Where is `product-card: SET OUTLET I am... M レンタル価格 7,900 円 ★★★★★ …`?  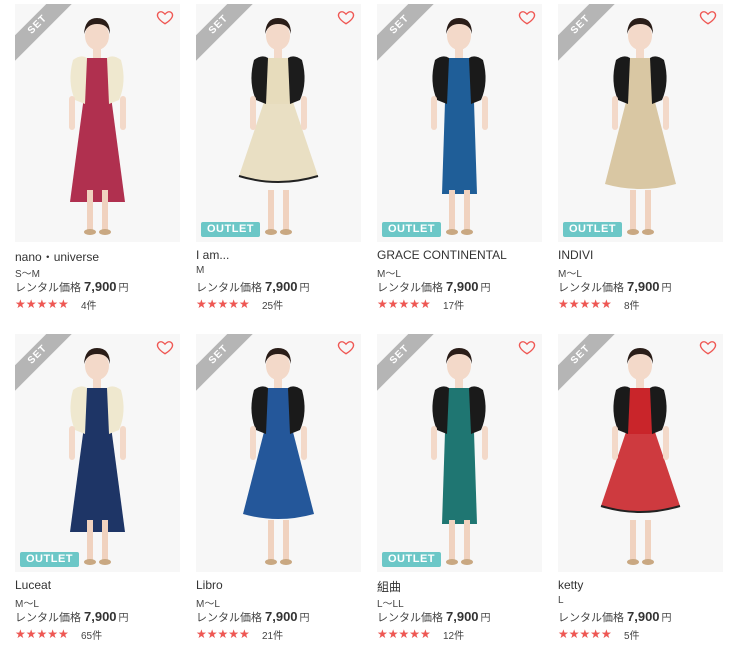 product-card: SET OUTLET I am... M レンタル価格 7,900 円 ★★★★★ … is located at coordinates (278, 160).